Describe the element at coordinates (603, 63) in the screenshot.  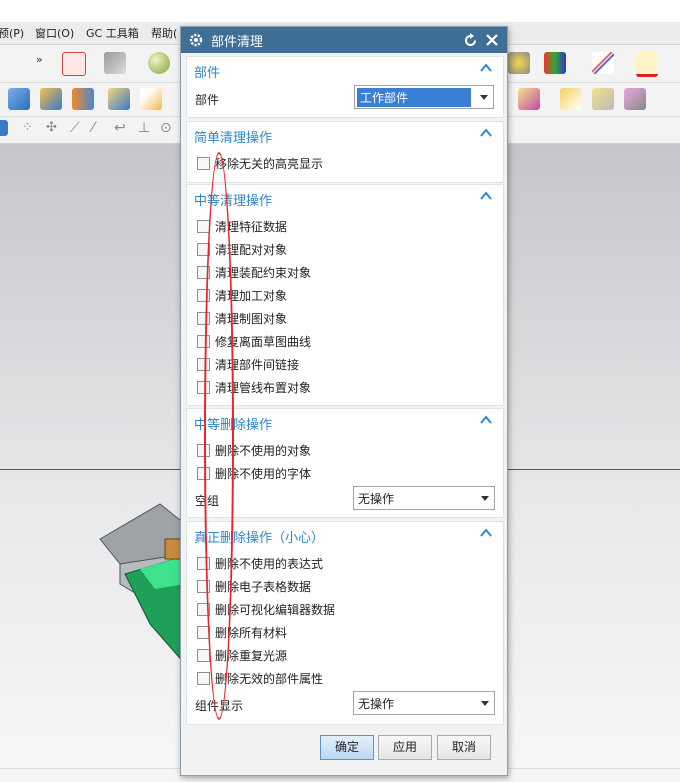
I see `coordinate-icon` at that location.